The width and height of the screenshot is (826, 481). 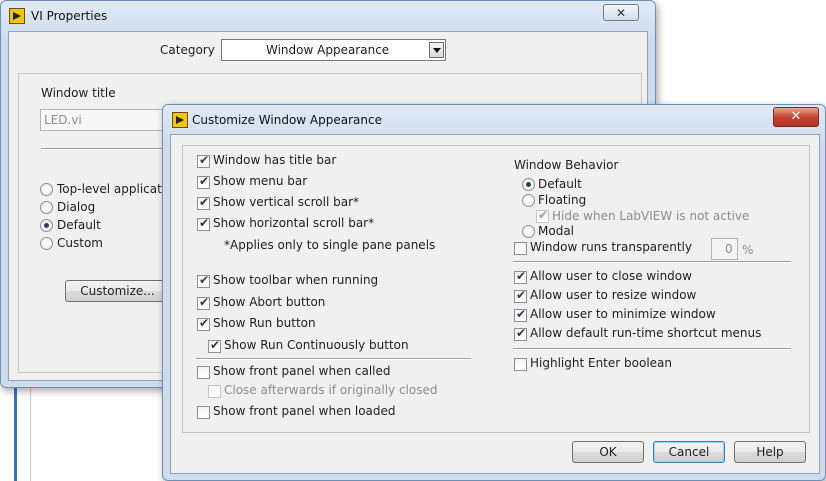 What do you see at coordinates (566, 165) in the screenshot?
I see `window-behavior-label: Window Behavior` at bounding box center [566, 165].